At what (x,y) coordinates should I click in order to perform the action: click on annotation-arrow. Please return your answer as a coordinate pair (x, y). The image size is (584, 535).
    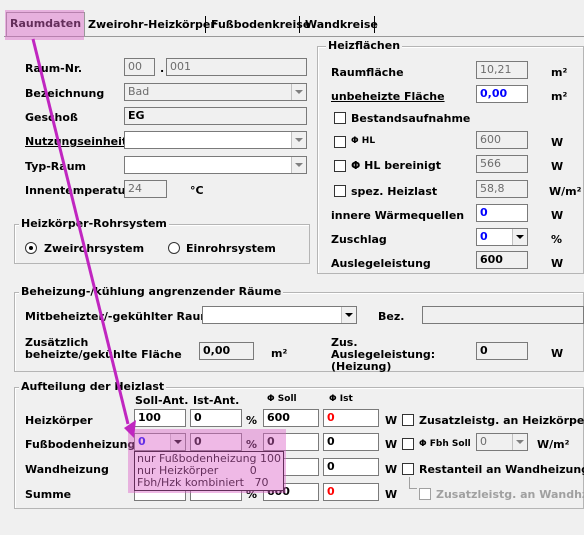
    Looking at the image, I should click on (83, 238).